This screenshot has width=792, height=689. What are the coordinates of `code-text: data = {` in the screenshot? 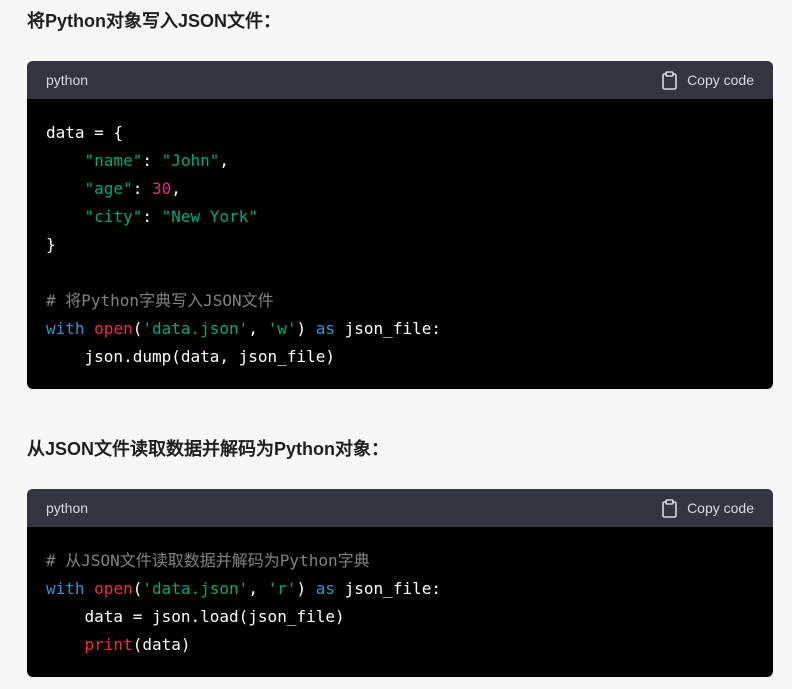 It's located at (85, 132).